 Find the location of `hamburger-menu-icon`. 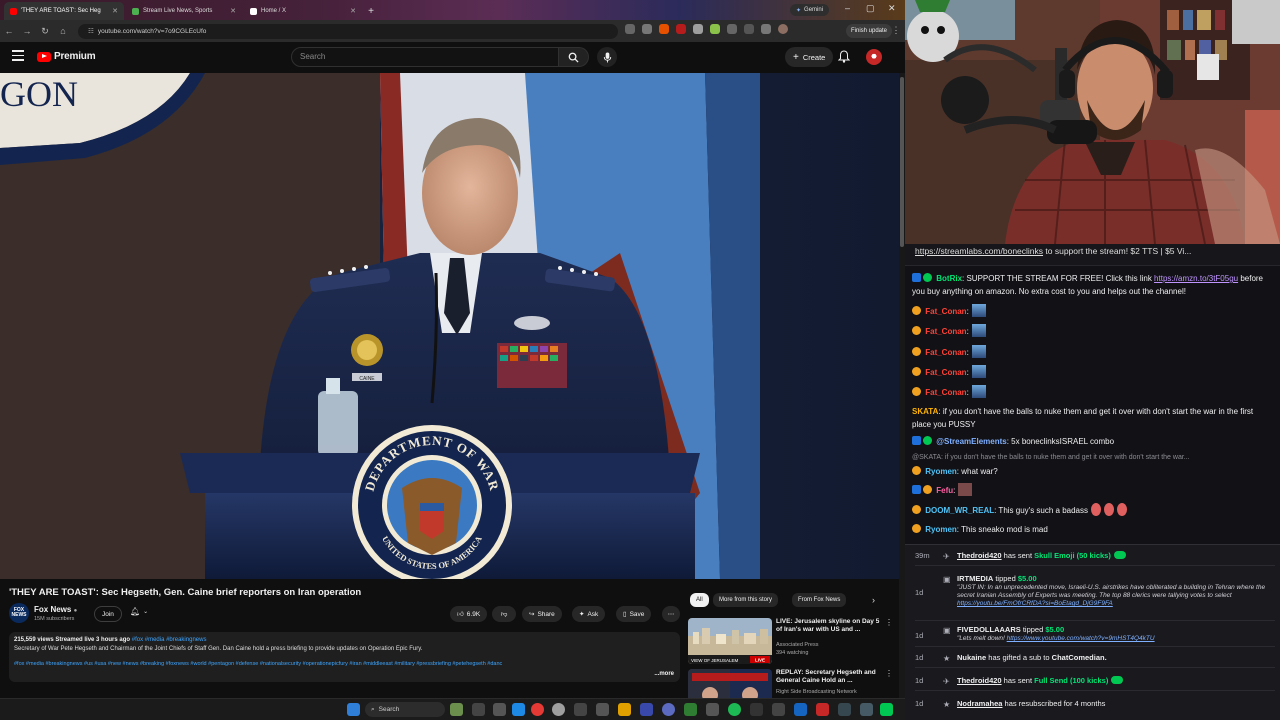

hamburger-menu-icon is located at coordinates (18, 56).